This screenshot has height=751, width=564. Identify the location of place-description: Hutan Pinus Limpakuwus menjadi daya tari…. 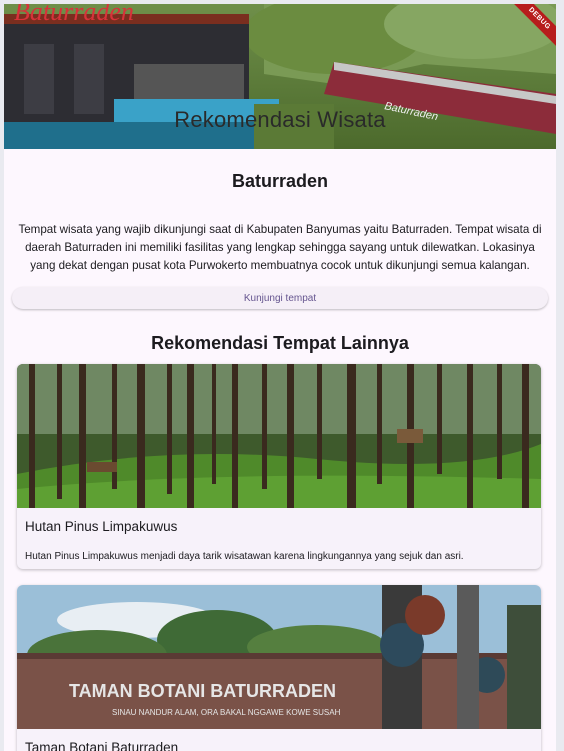
(244, 556).